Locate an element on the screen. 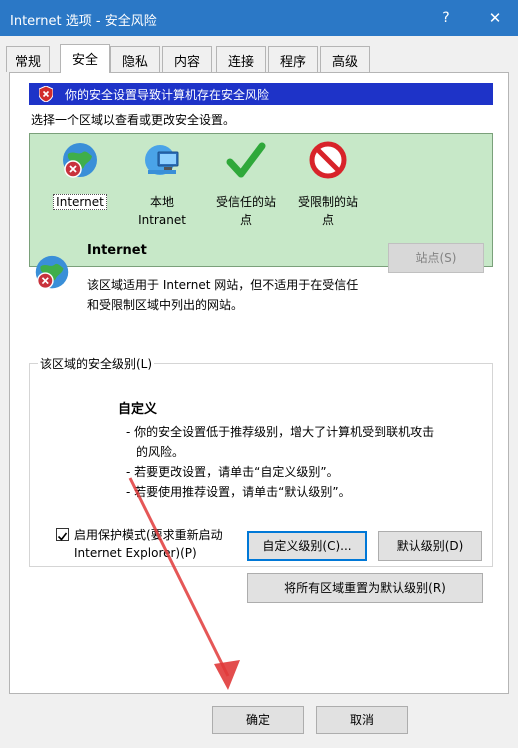 Image resolution: width=518 pixels, height=748 pixels. red-prohibited-icon is located at coordinates (328, 160).